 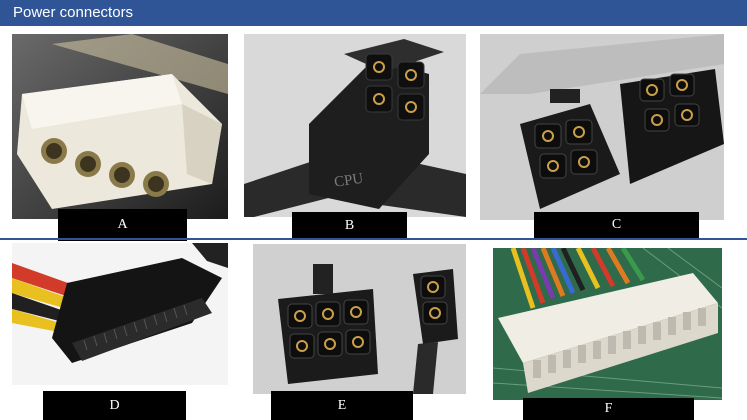 I want to click on photo-cpu-4pin-connector: CPU, so click(x=355, y=125).